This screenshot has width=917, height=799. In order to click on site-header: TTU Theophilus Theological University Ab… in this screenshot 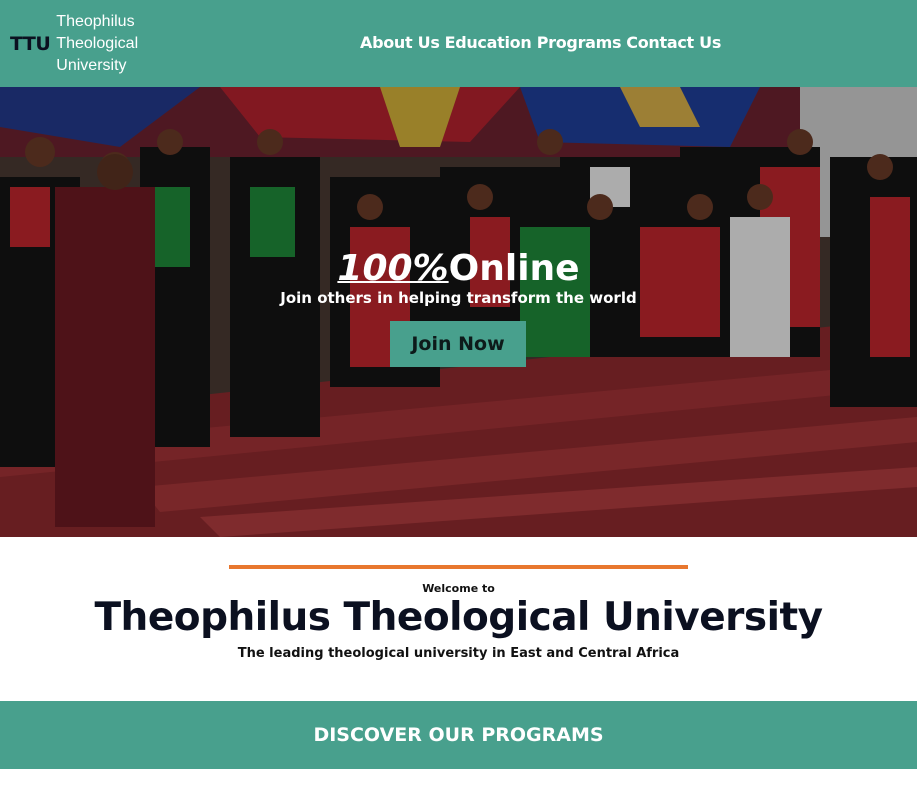, I will do `click(458, 43)`.